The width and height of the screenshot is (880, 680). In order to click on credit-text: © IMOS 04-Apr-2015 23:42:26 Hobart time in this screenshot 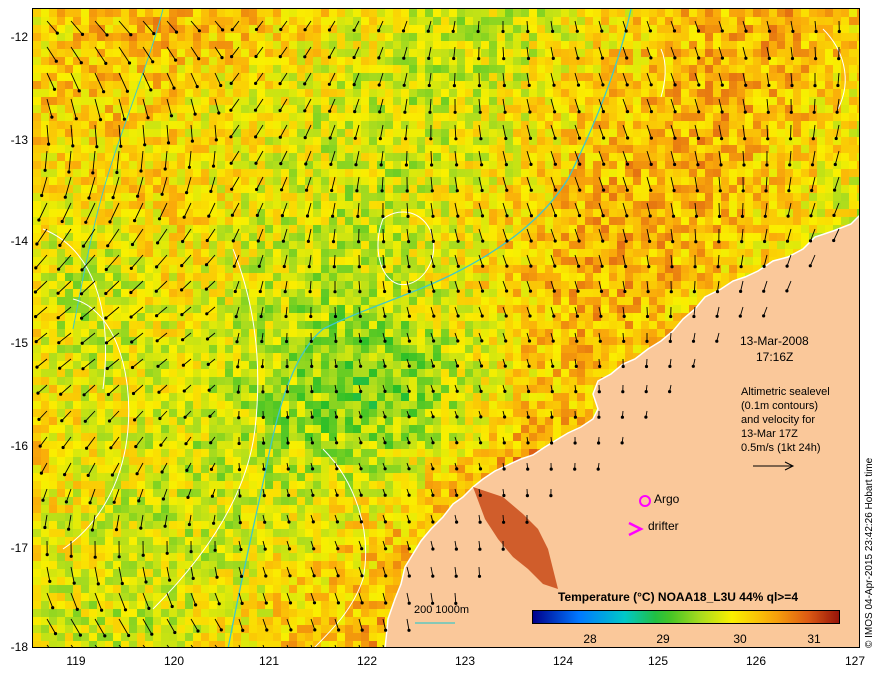, I will do `click(869, 552)`.